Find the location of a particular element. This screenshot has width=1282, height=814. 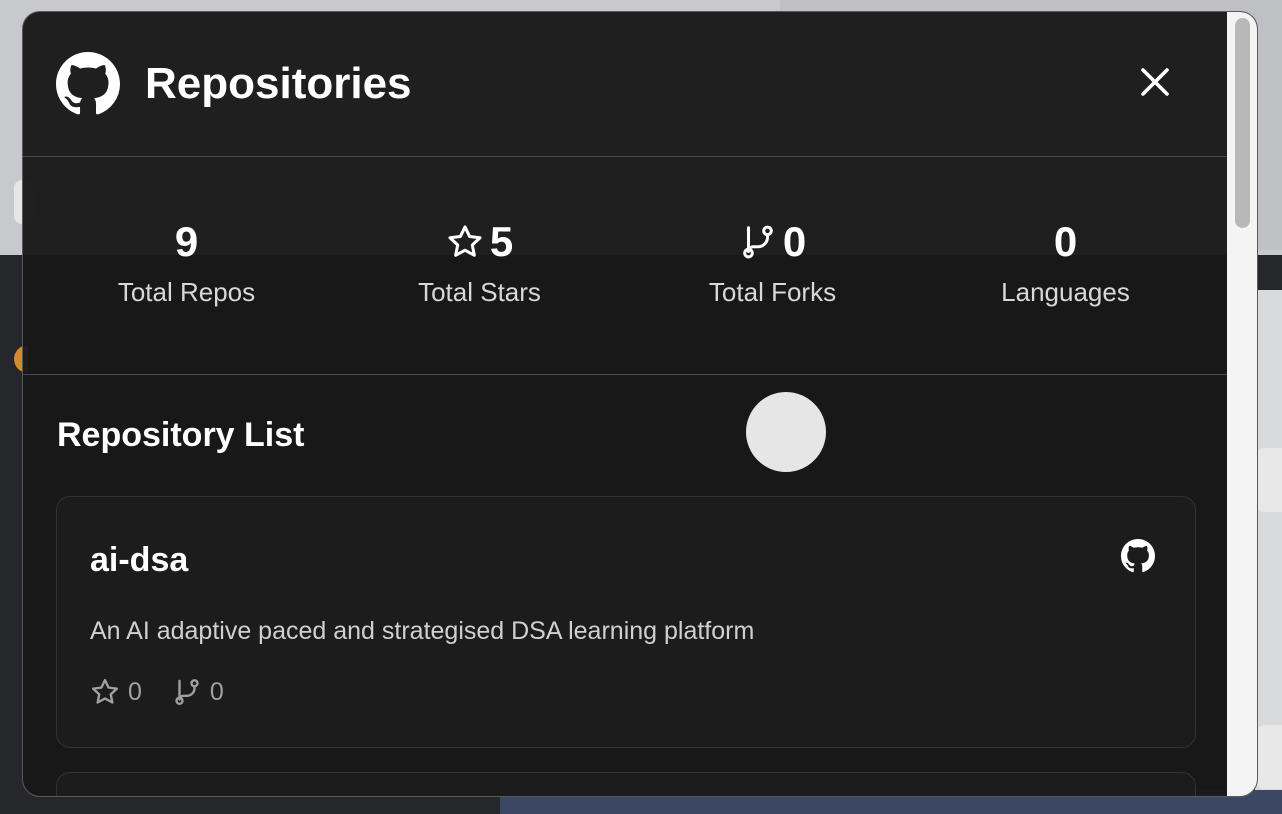

scrollbar is located at coordinates (1242, 404).